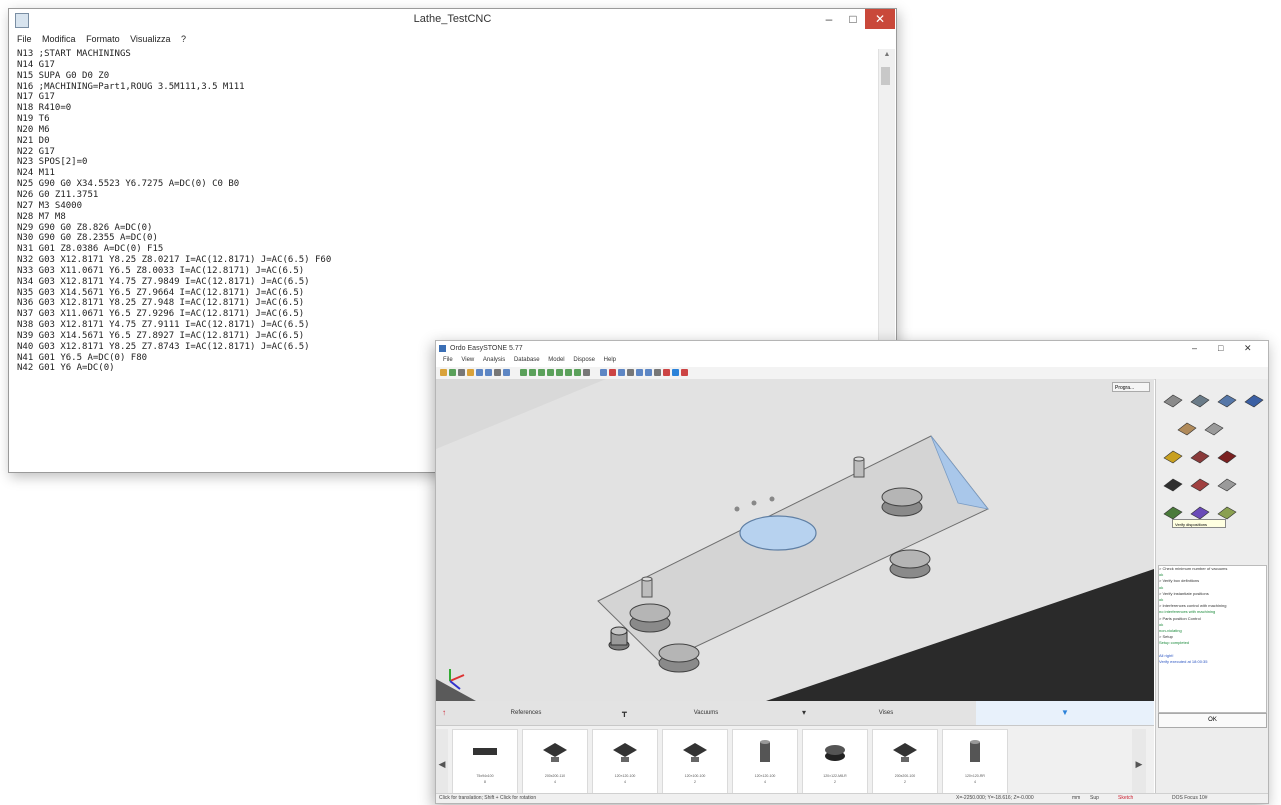 The height and width of the screenshot is (805, 1281). Describe the element at coordinates (467, 360) in the screenshot. I see `es-menu-view: View` at that location.